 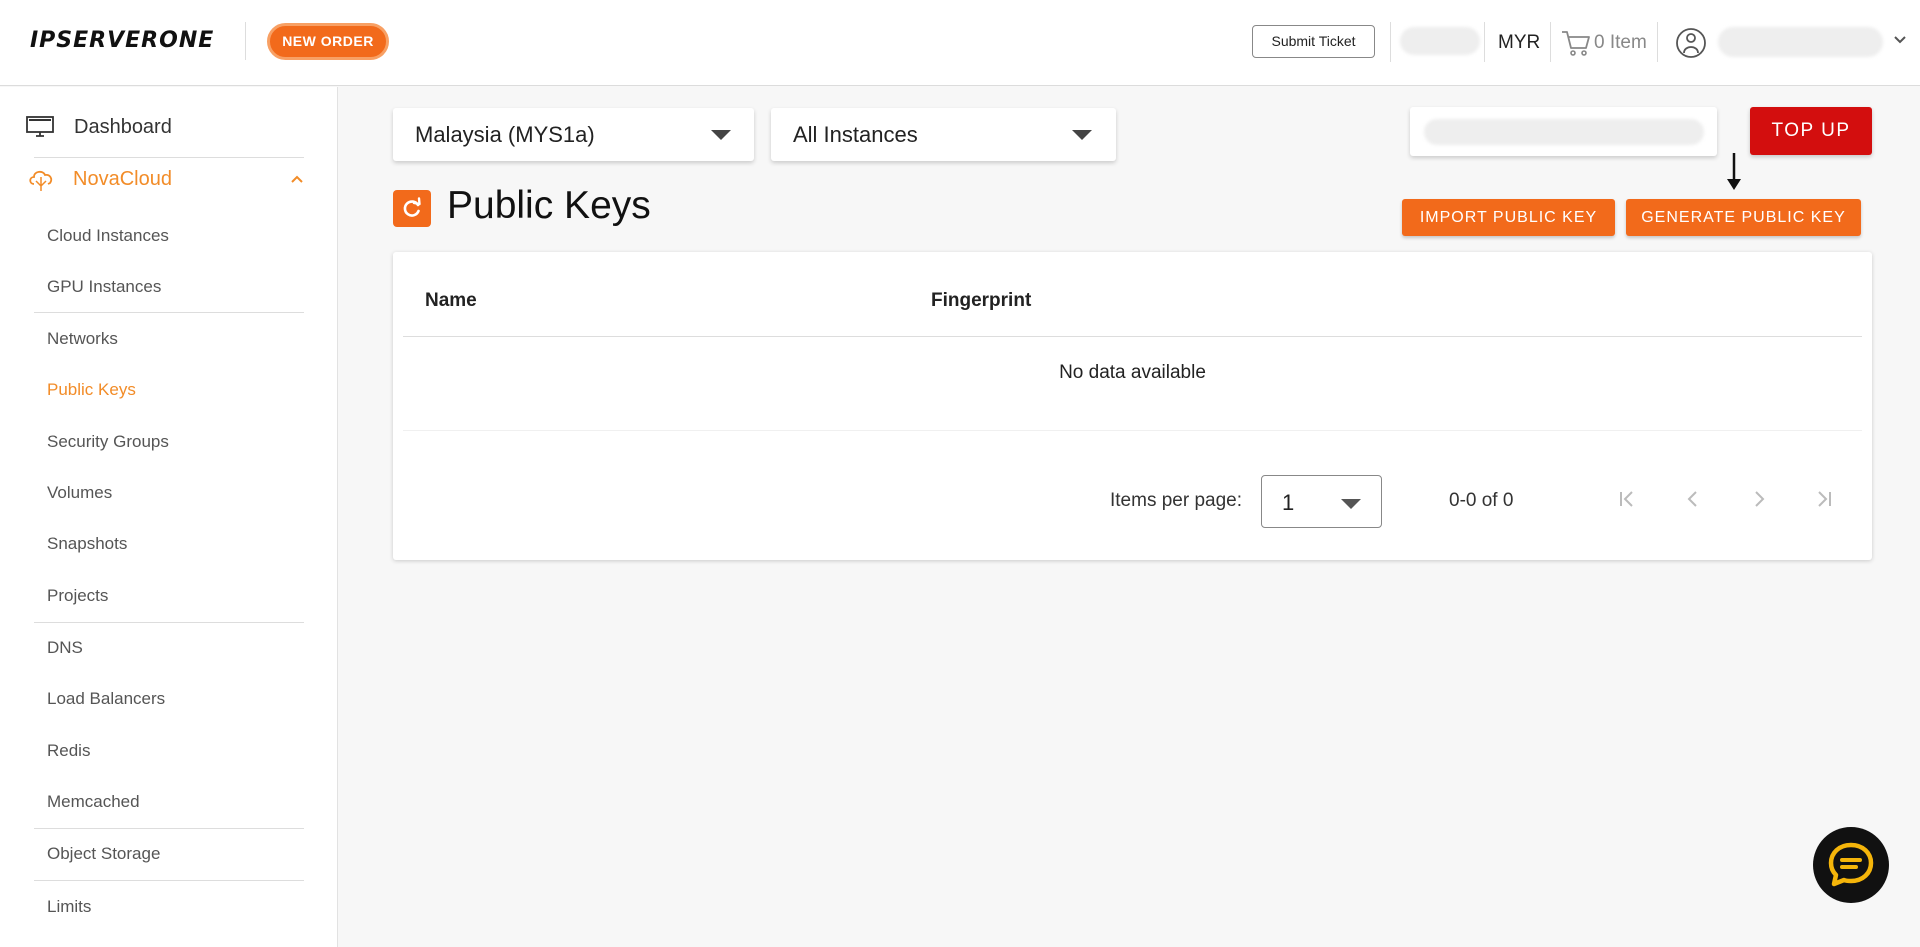 What do you see at coordinates (65, 648) in the screenshot?
I see `sidebar-item-dns: DNS` at bounding box center [65, 648].